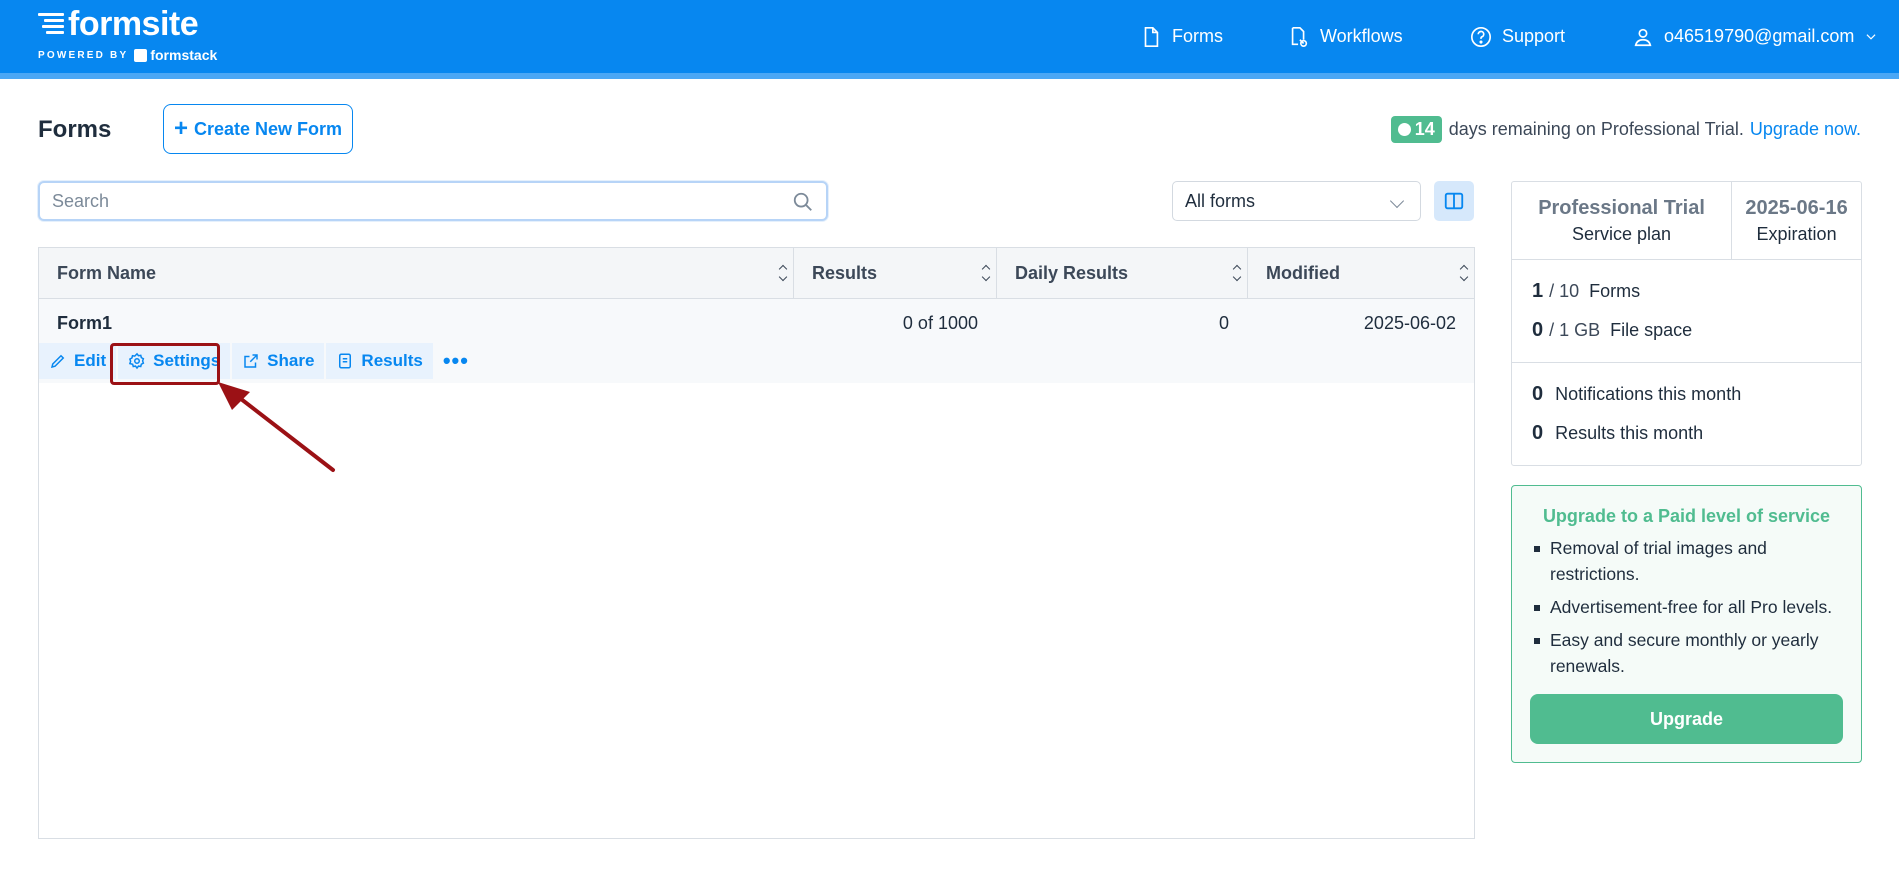 The width and height of the screenshot is (1899, 871). I want to click on results-usage: 0 Results this month, so click(1686, 433).